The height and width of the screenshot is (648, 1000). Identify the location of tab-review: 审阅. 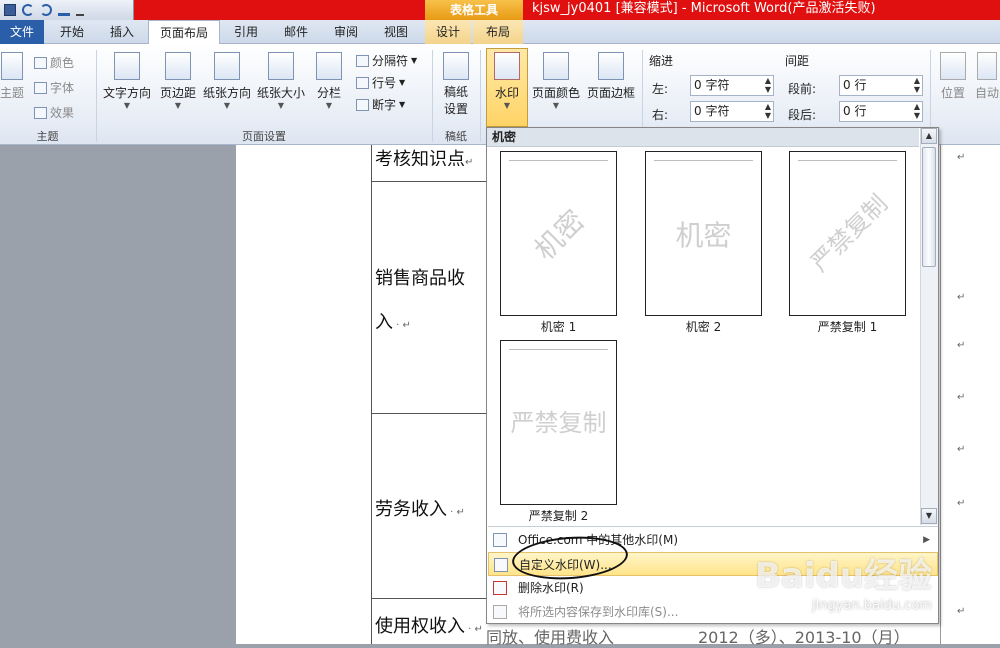
(346, 32).